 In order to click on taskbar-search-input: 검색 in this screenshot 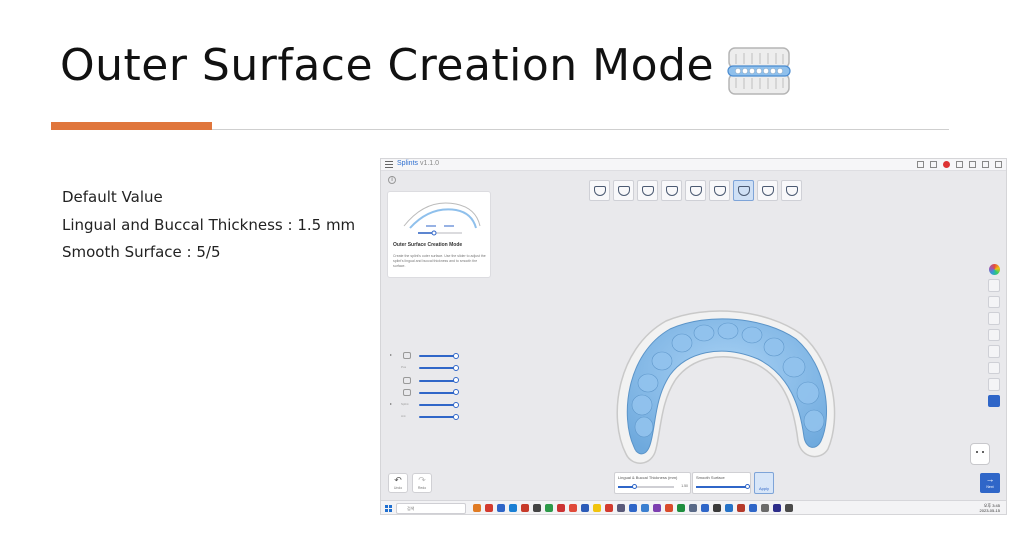, I will do `click(431, 508)`.